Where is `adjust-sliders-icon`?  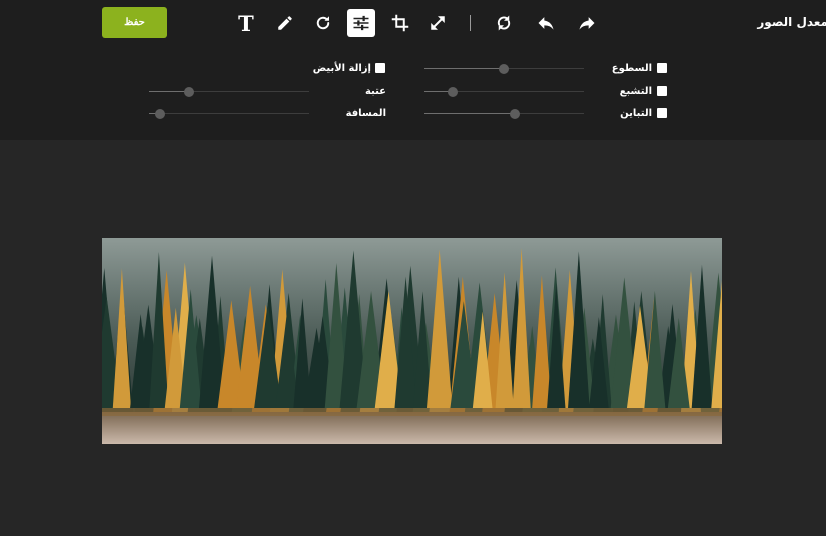
adjust-sliders-icon is located at coordinates (361, 23).